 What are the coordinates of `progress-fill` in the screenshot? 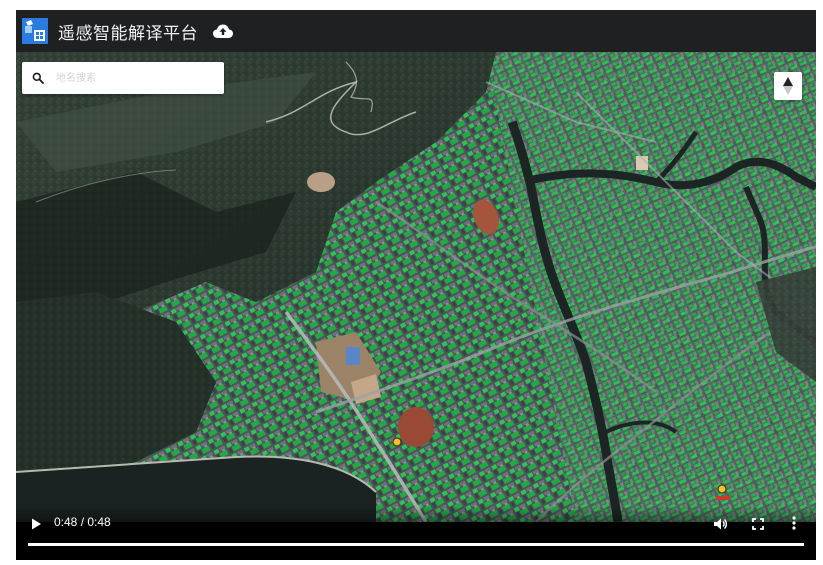 It's located at (416, 544).